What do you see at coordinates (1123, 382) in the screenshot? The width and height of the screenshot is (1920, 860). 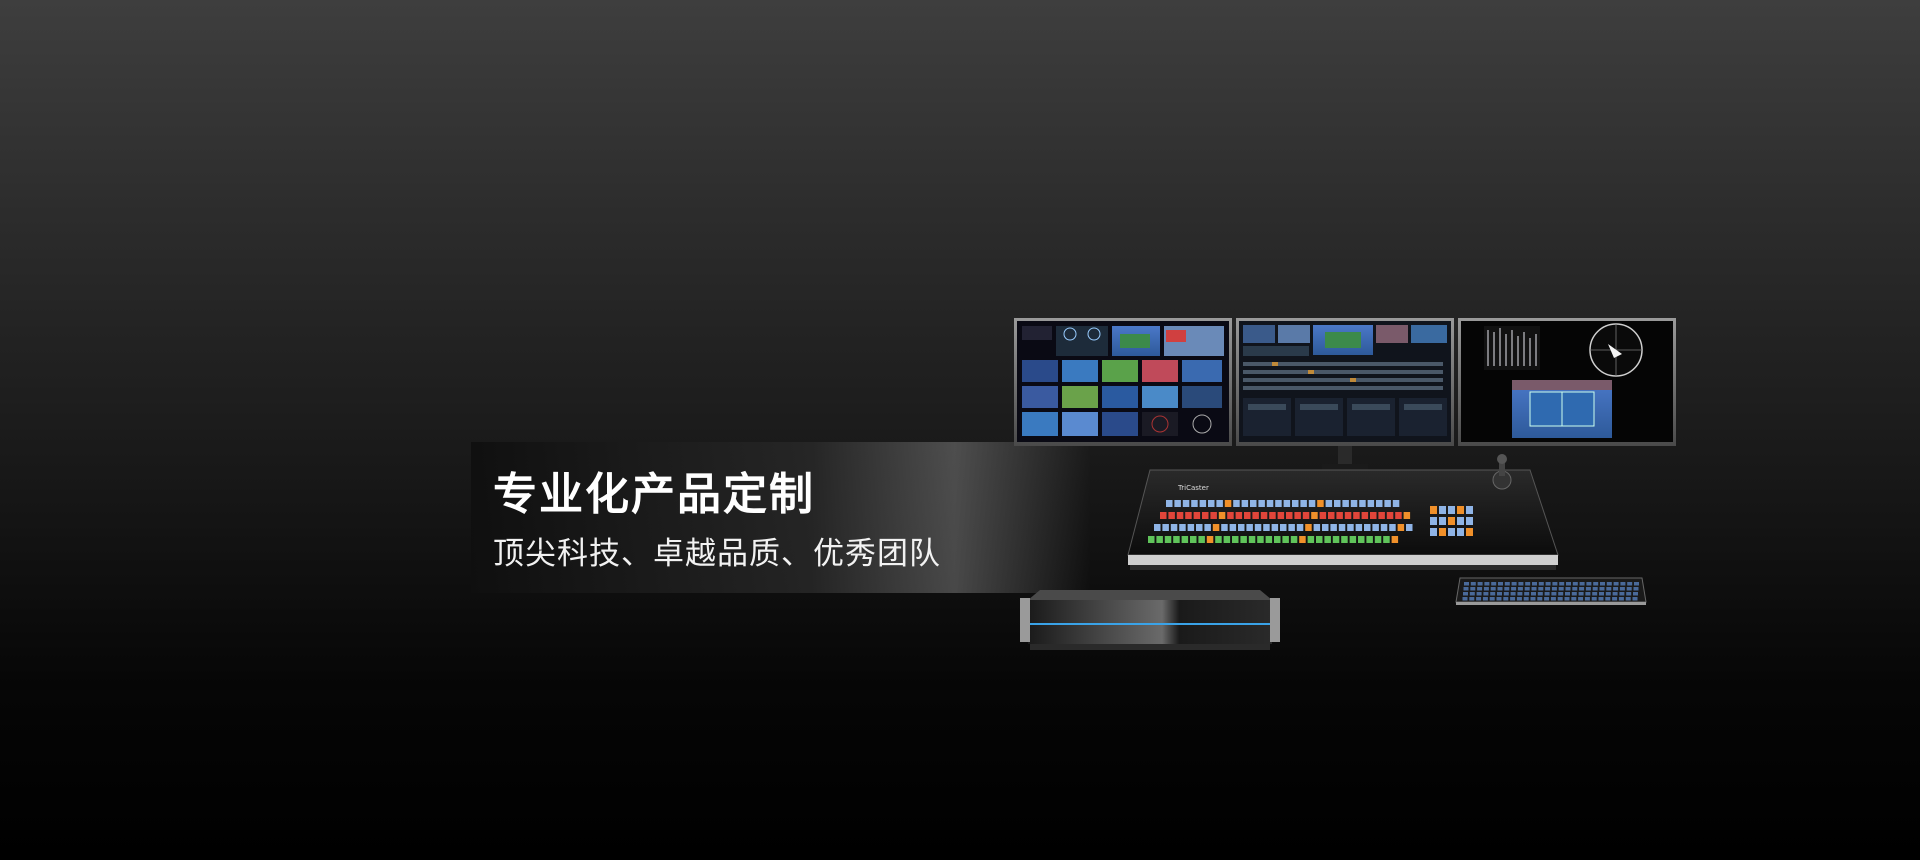 I see `left-monitor` at bounding box center [1123, 382].